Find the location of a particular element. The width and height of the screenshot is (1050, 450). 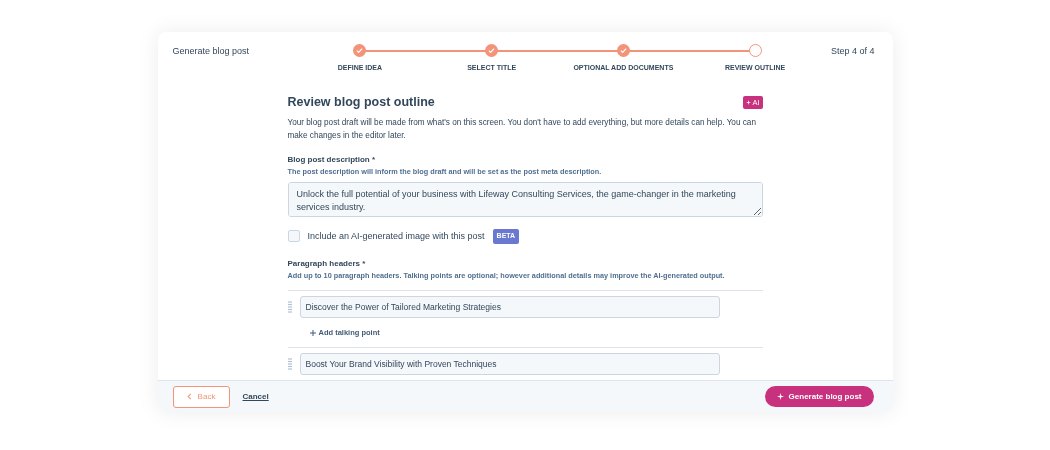

chevron-left-icon is located at coordinates (189, 396).